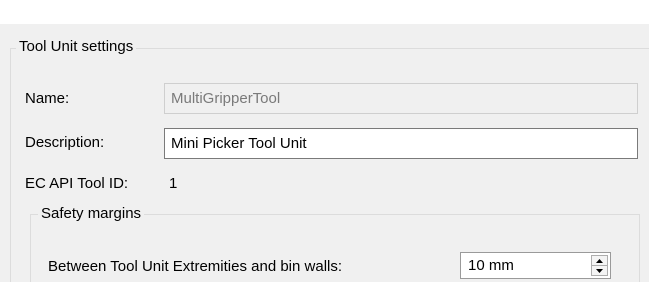 This screenshot has height=282, width=649. Describe the element at coordinates (491, 265) in the screenshot. I see `bin-walls-value: 10 mm` at that location.